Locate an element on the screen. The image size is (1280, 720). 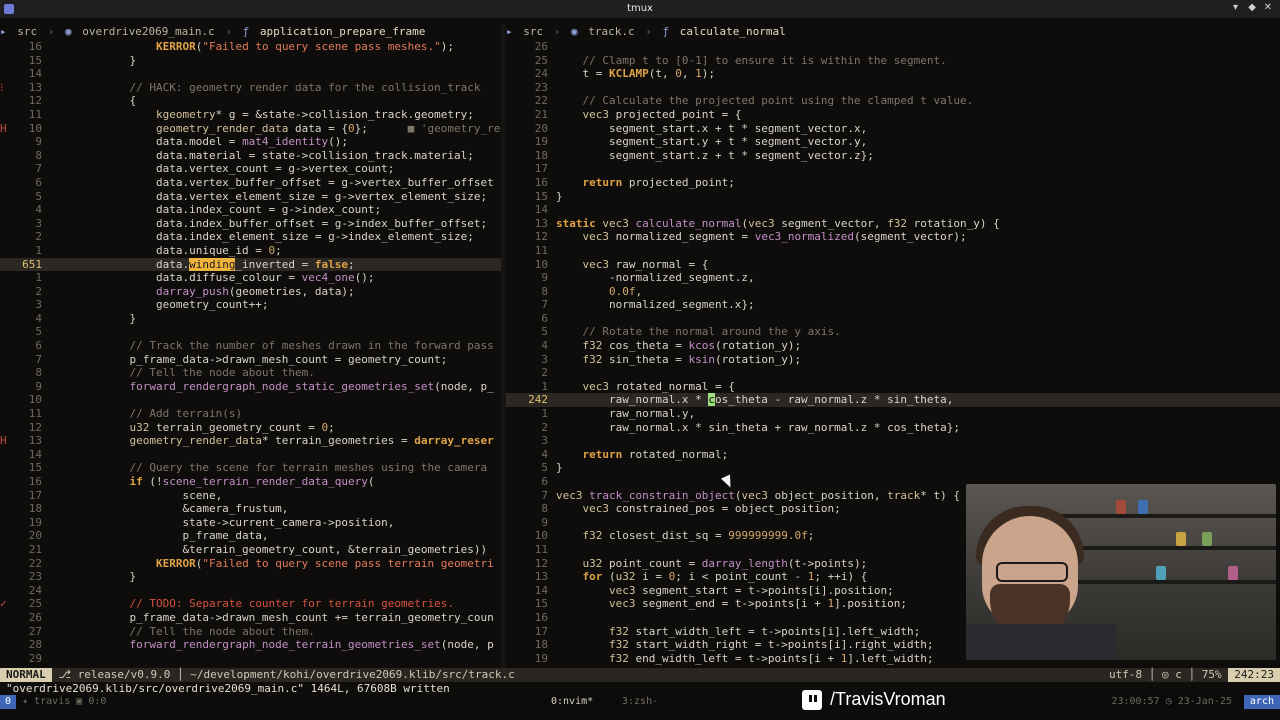
tmux-window-active: 0:nvim* is located at coordinates (572, 702).